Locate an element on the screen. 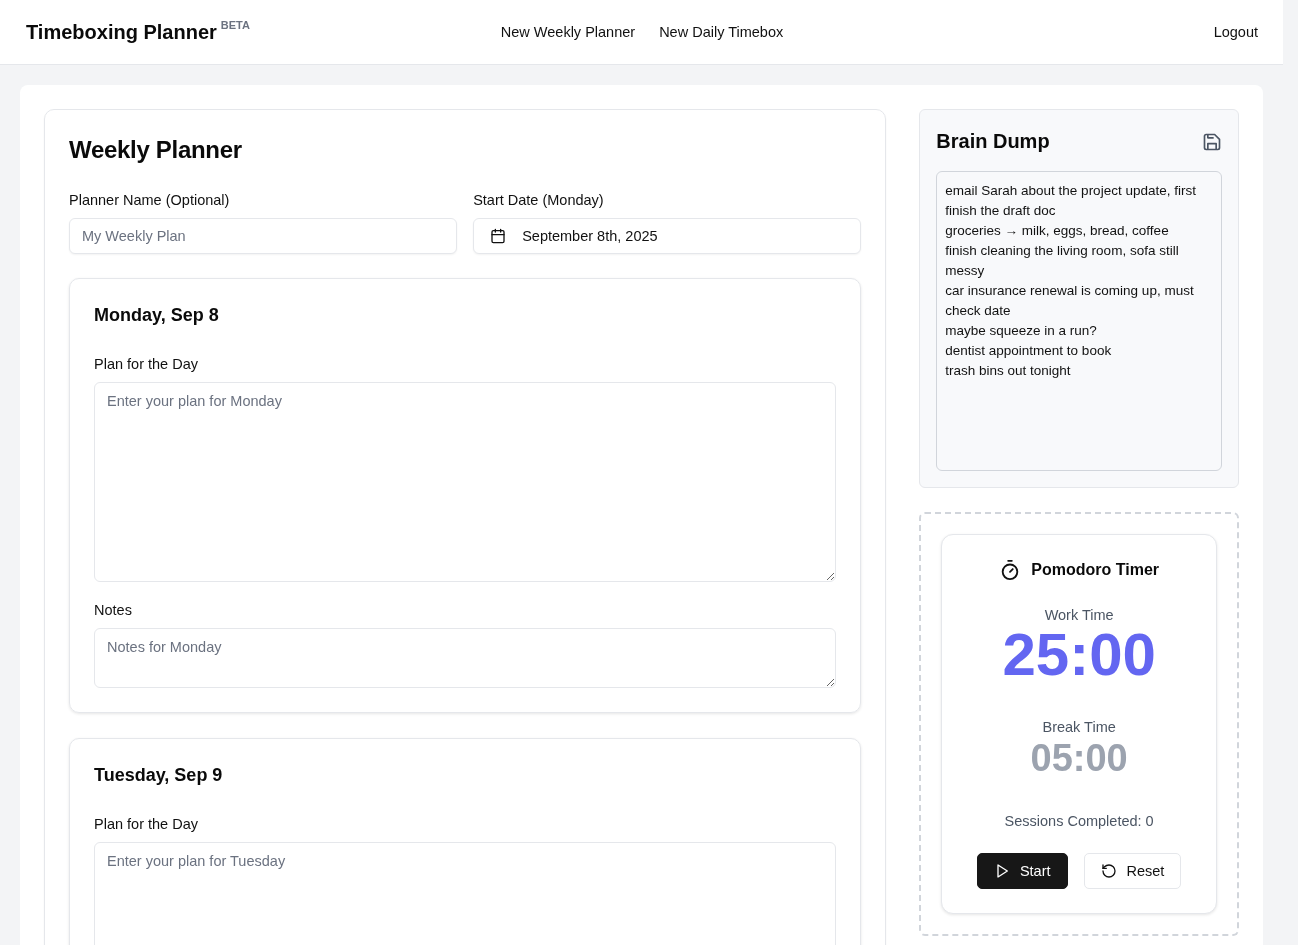 Image resolution: width=1298 pixels, height=945 pixels. save-icon is located at coordinates (1212, 141).